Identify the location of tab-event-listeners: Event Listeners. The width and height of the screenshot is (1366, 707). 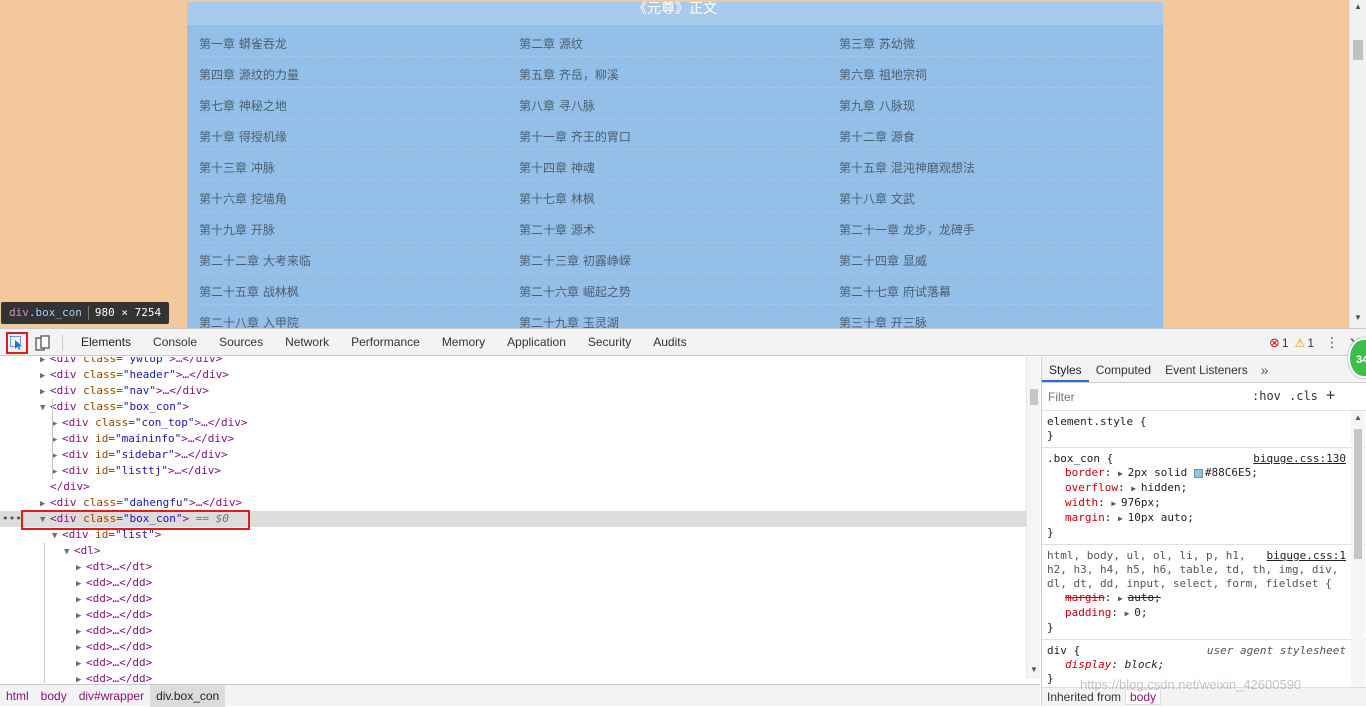
(1206, 369).